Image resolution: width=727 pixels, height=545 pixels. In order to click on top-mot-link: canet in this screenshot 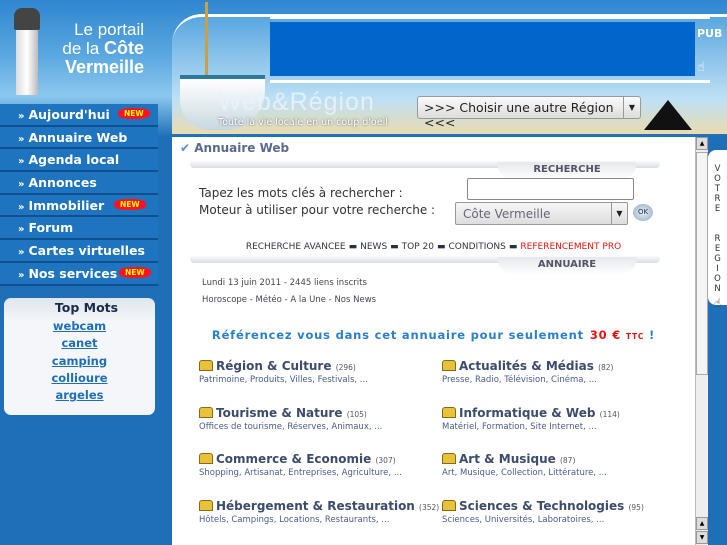, I will do `click(79, 343)`.